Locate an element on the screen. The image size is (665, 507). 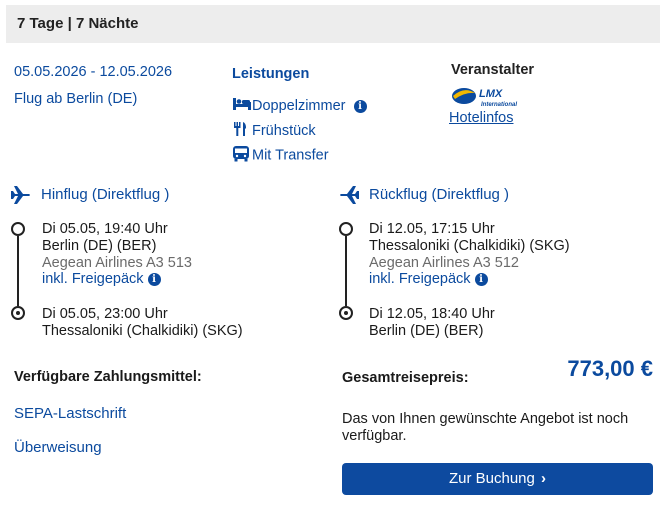
outbound-arr-time: Di 05.05, 23:00 Uhr is located at coordinates (105, 314).